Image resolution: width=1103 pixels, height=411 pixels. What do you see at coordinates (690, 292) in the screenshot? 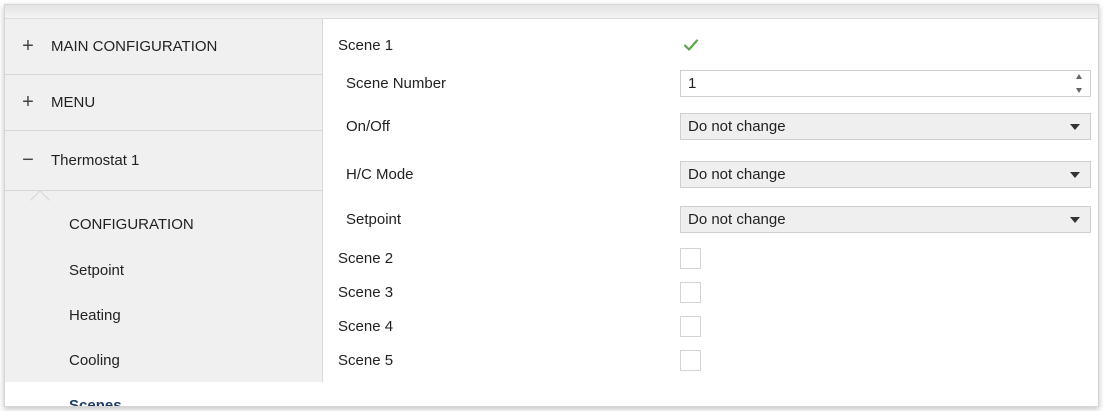
I see `scene-3-checkbox` at bounding box center [690, 292].